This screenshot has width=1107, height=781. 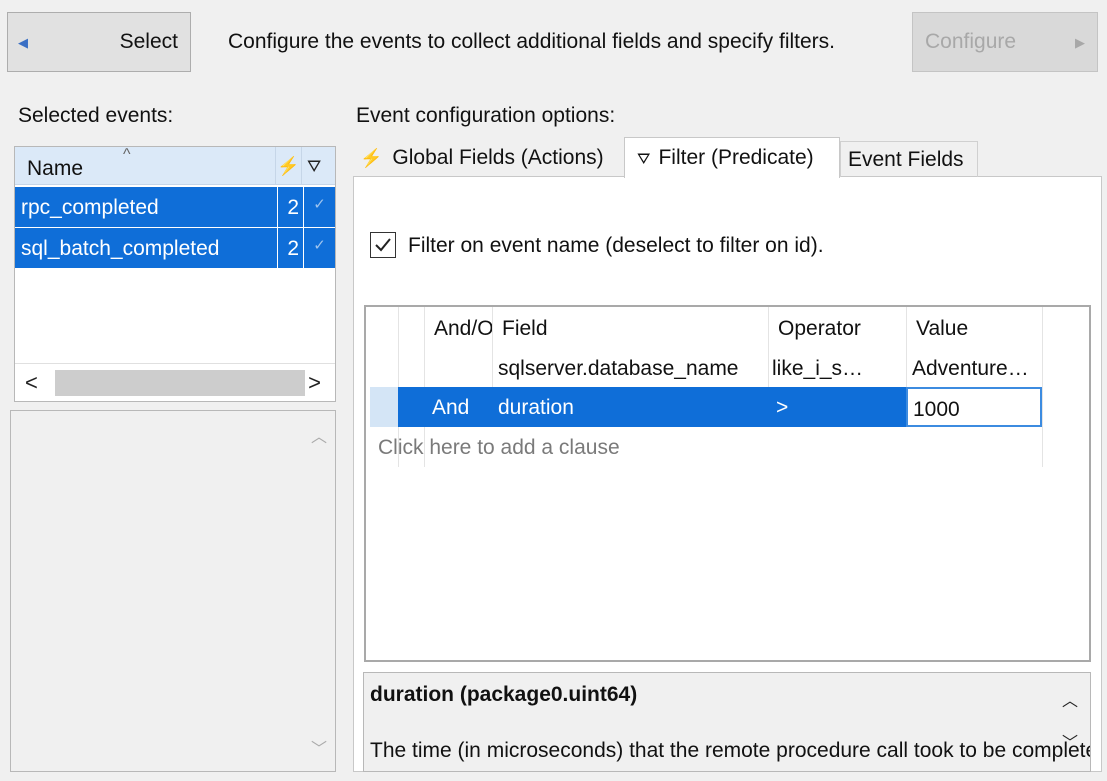 I want to click on sort-ascending-icon: ^, so click(x=127, y=154).